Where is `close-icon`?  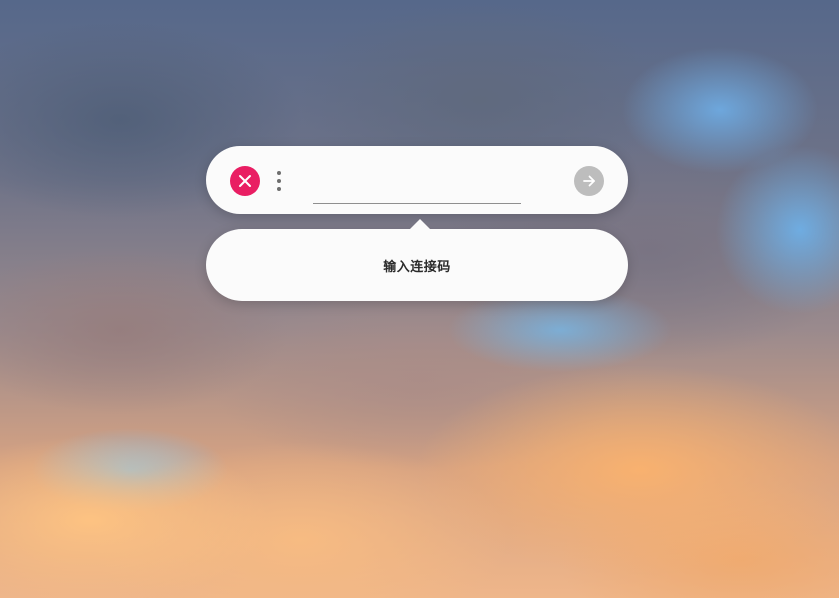
close-icon is located at coordinates (245, 181).